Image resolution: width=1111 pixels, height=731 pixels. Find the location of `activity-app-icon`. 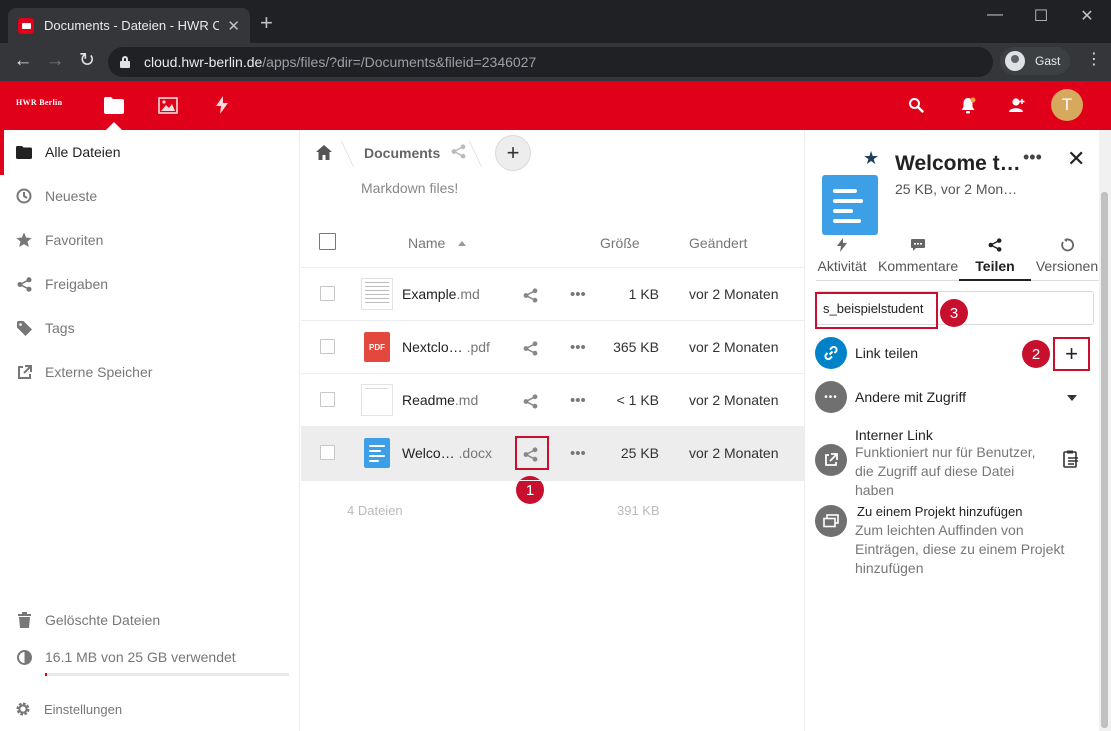

activity-app-icon is located at coordinates (222, 105).